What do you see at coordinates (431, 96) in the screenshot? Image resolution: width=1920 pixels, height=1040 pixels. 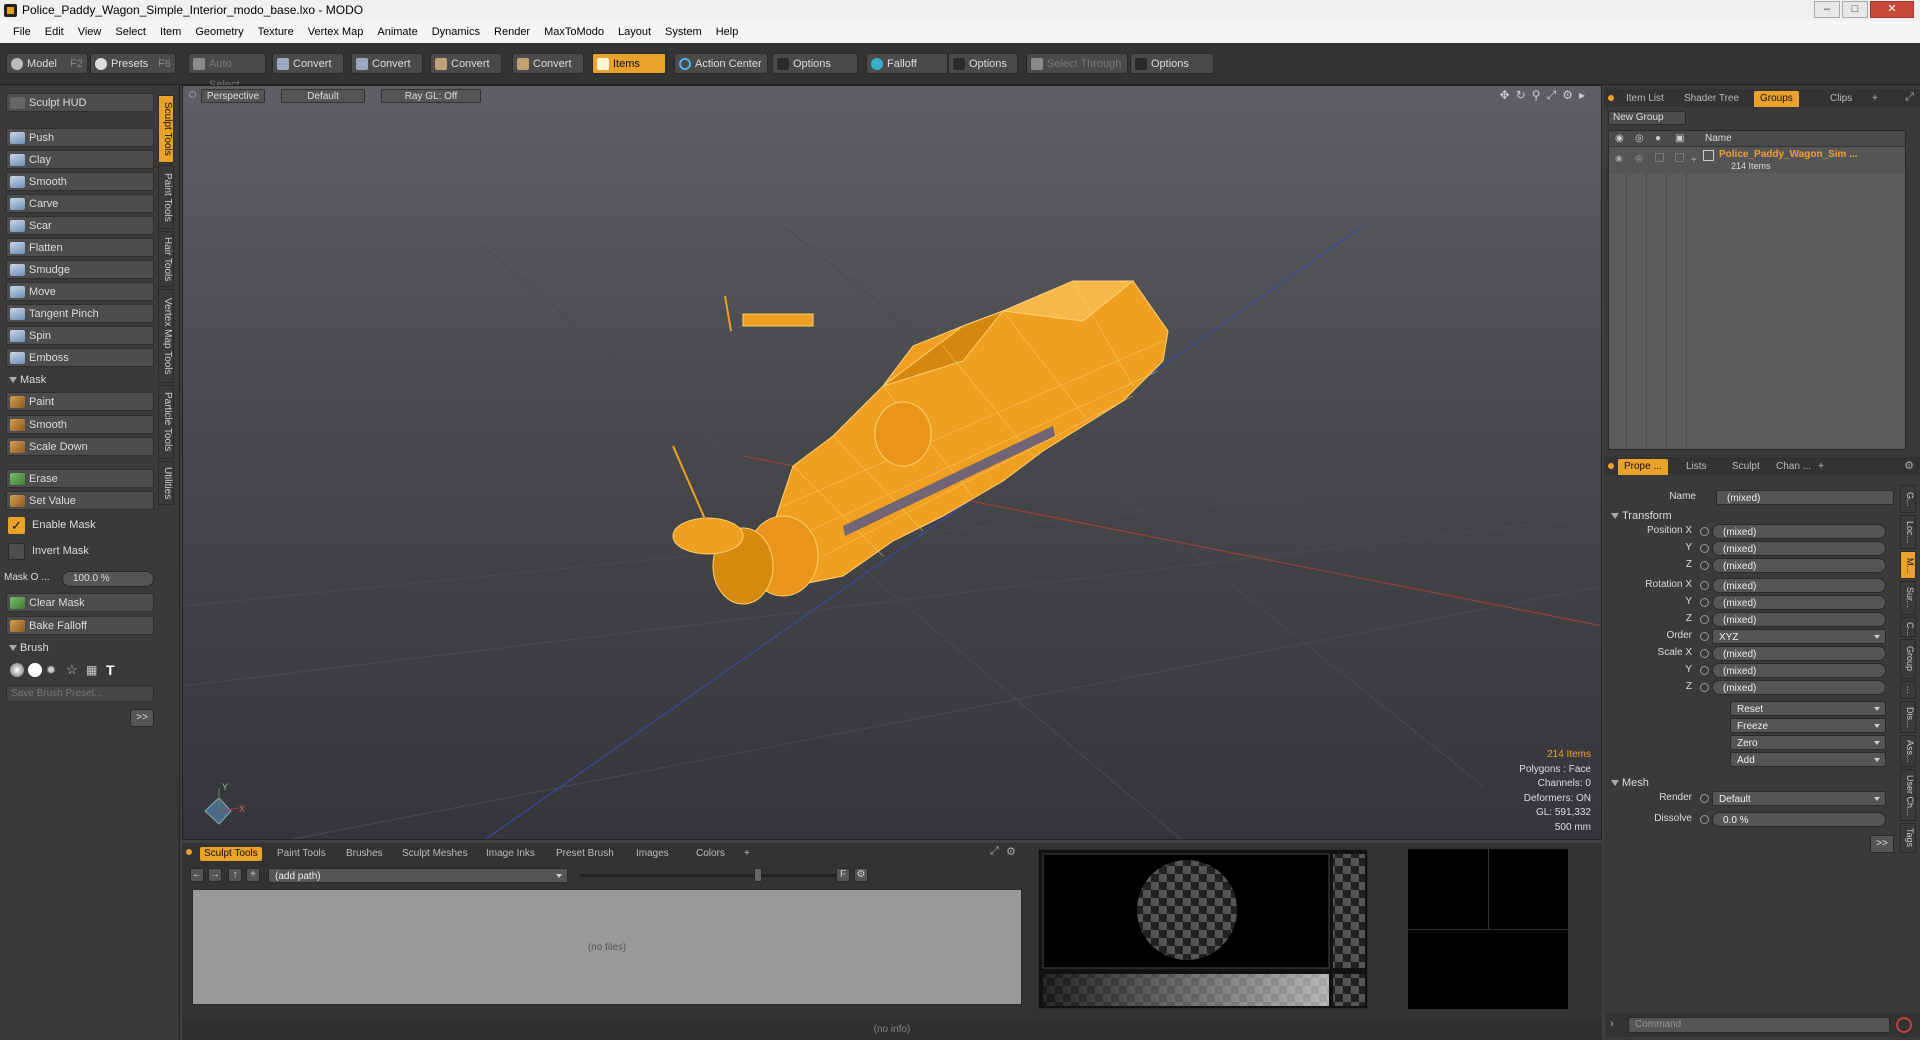 I see `ray-gl-tab: Ray GL: Off` at bounding box center [431, 96].